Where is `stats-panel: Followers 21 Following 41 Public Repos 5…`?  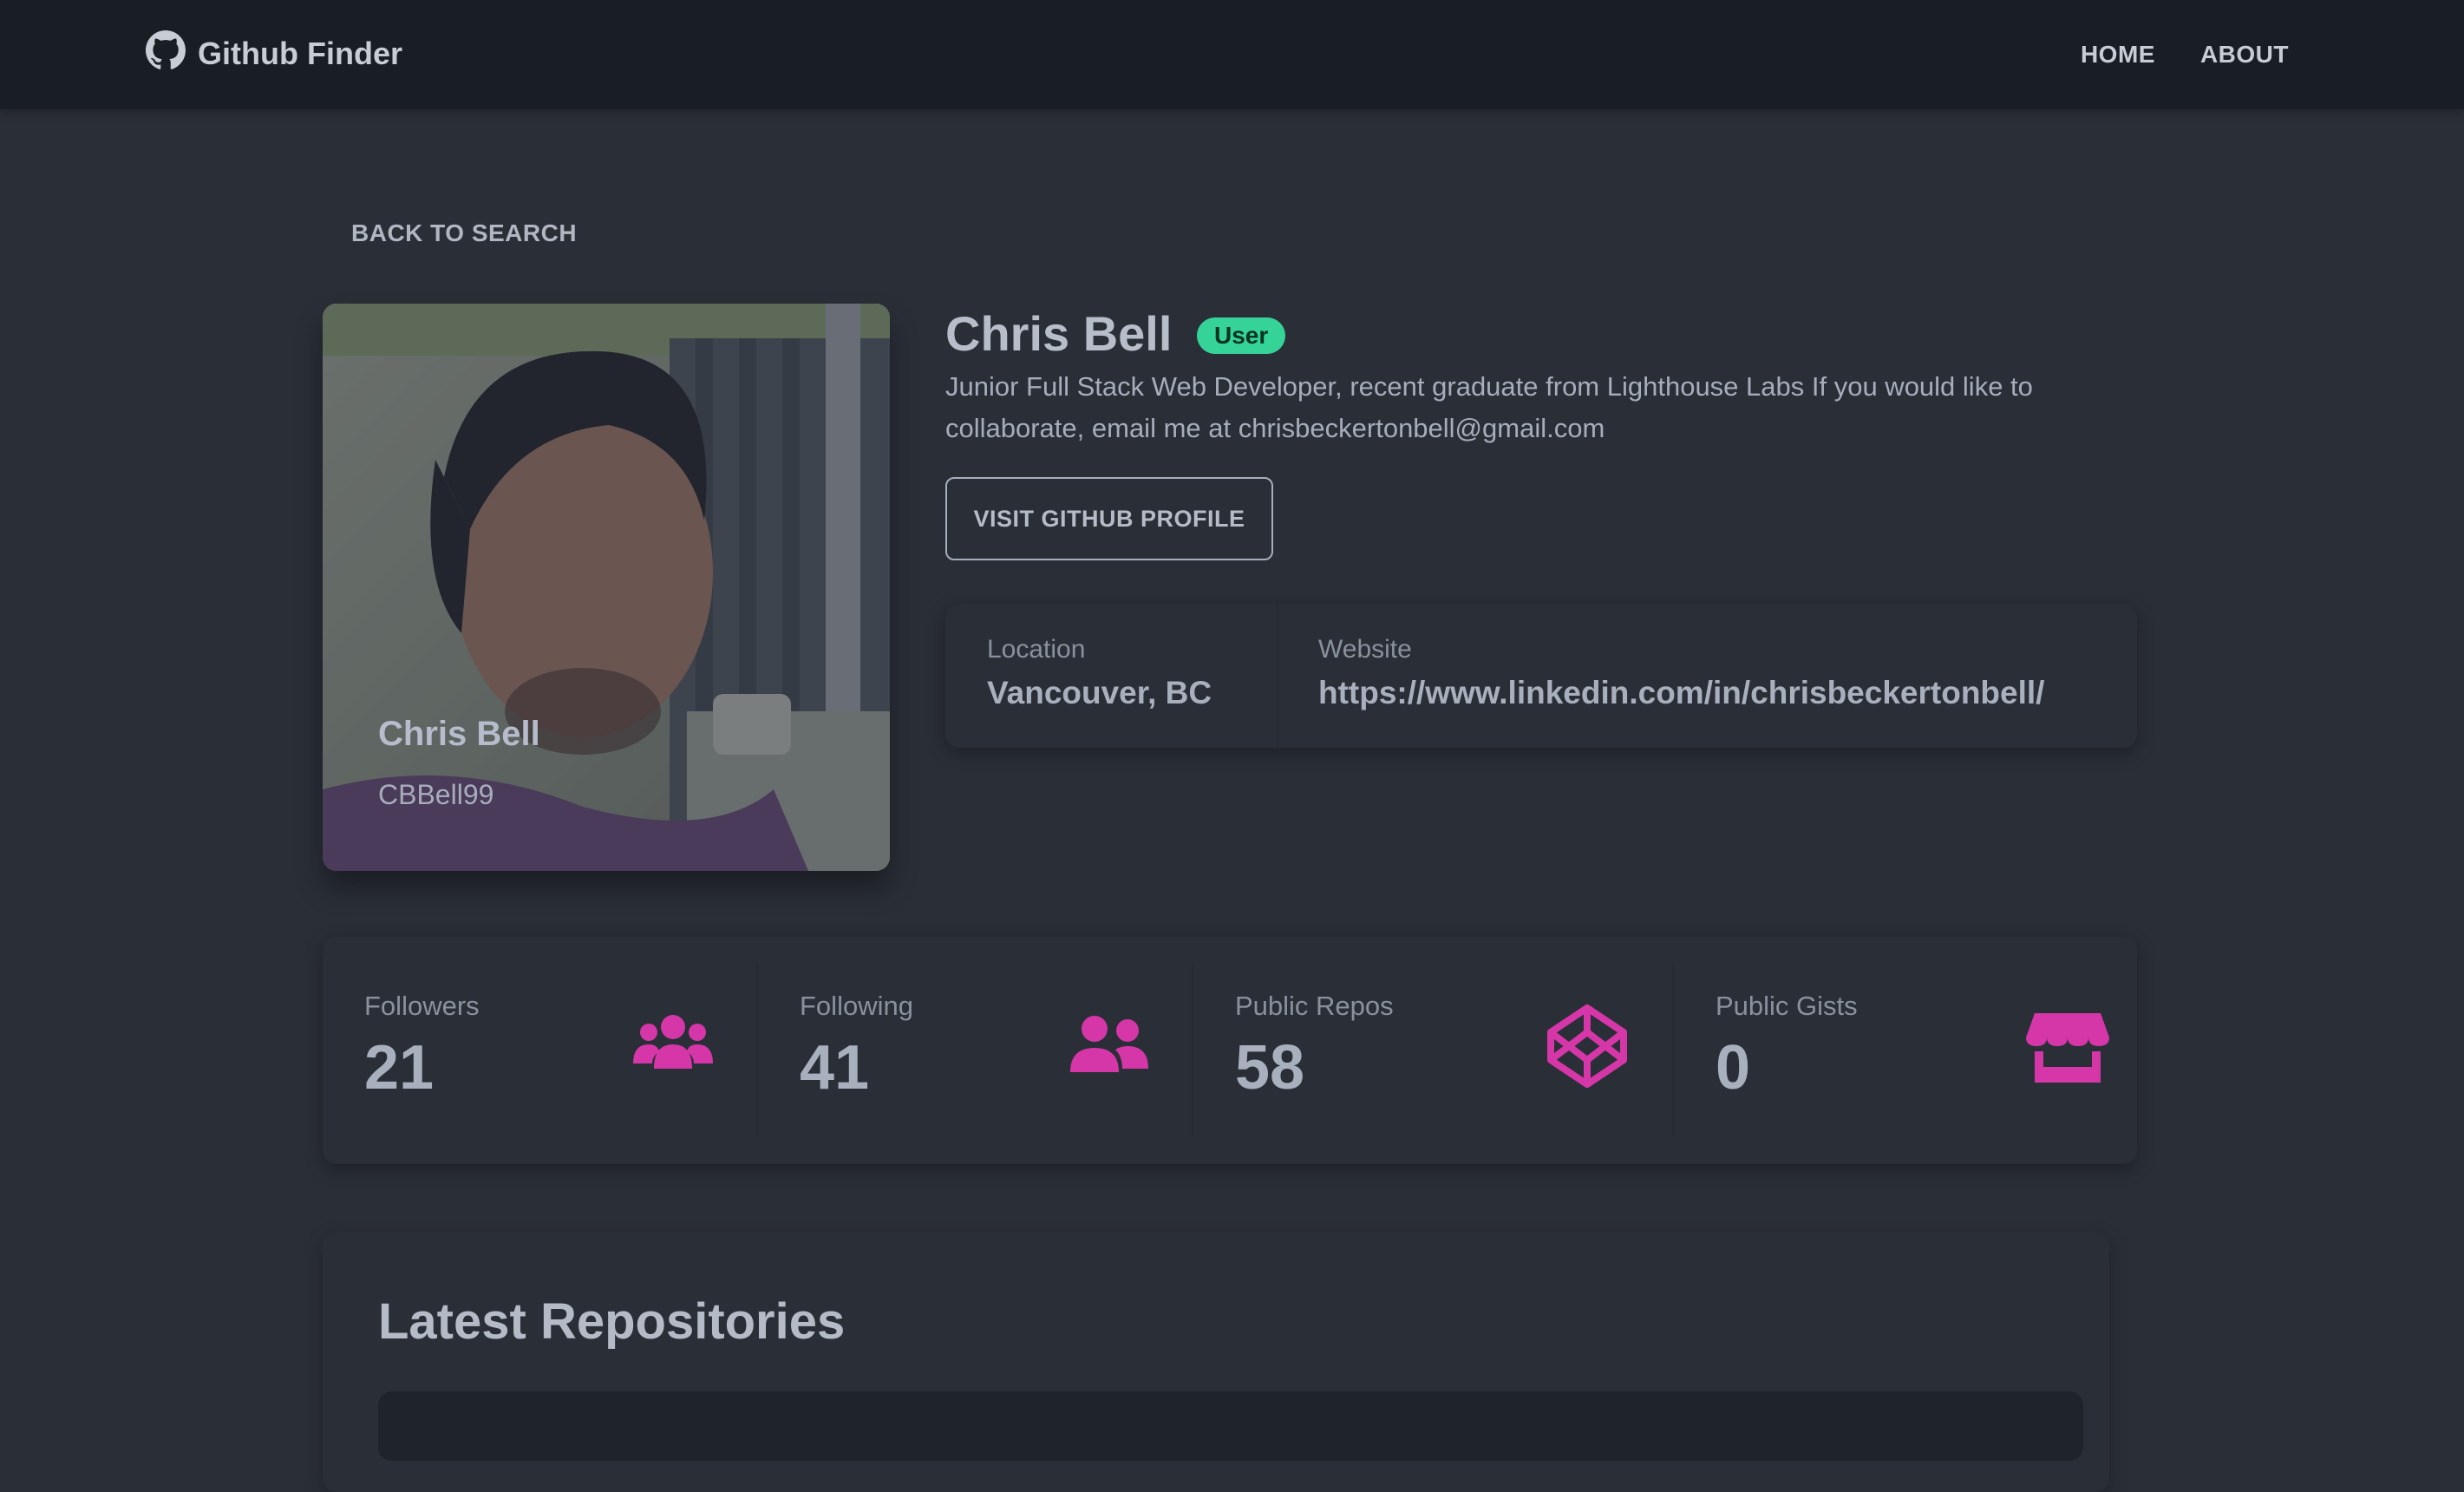
stats-panel: Followers 21 Following 41 Public Repos 5… is located at coordinates (1230, 1050).